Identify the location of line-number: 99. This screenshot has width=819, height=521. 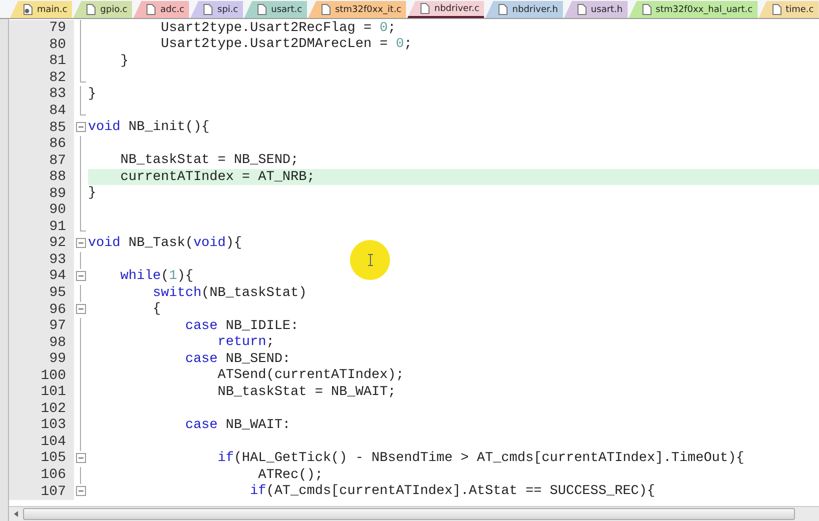
(41, 359).